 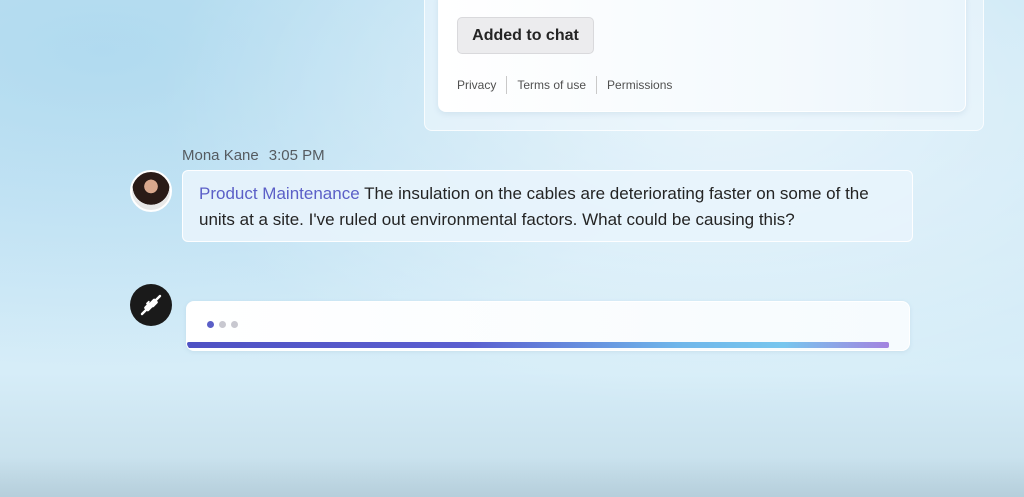 I want to click on bot-response-loading, so click(x=548, y=326).